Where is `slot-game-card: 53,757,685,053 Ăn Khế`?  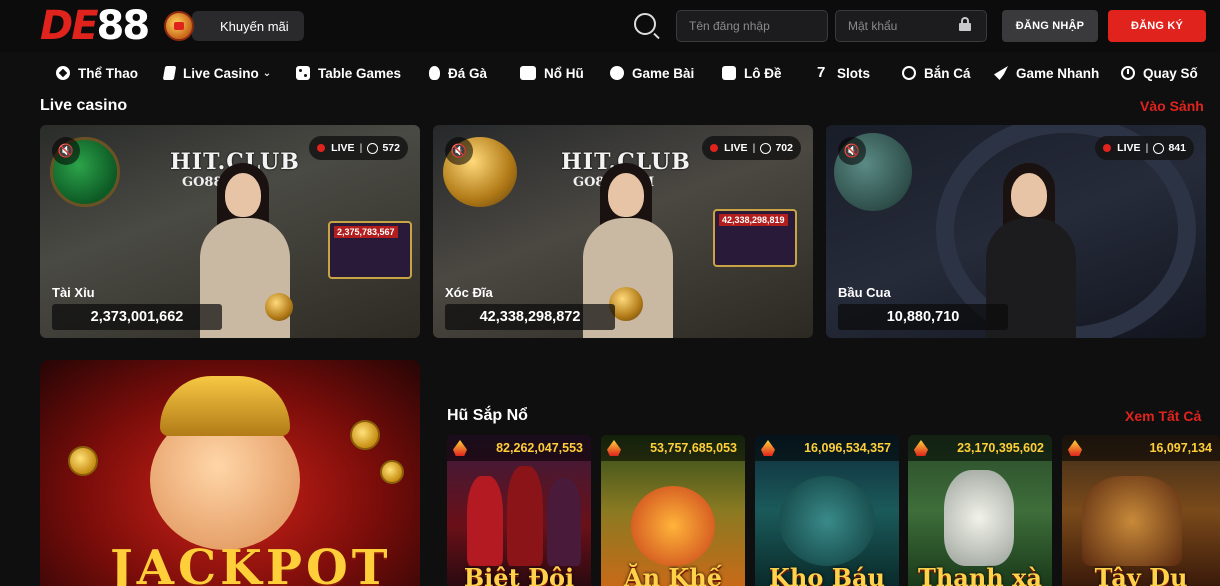
slot-game-card: 53,757,685,053 Ăn Khế is located at coordinates (673, 510).